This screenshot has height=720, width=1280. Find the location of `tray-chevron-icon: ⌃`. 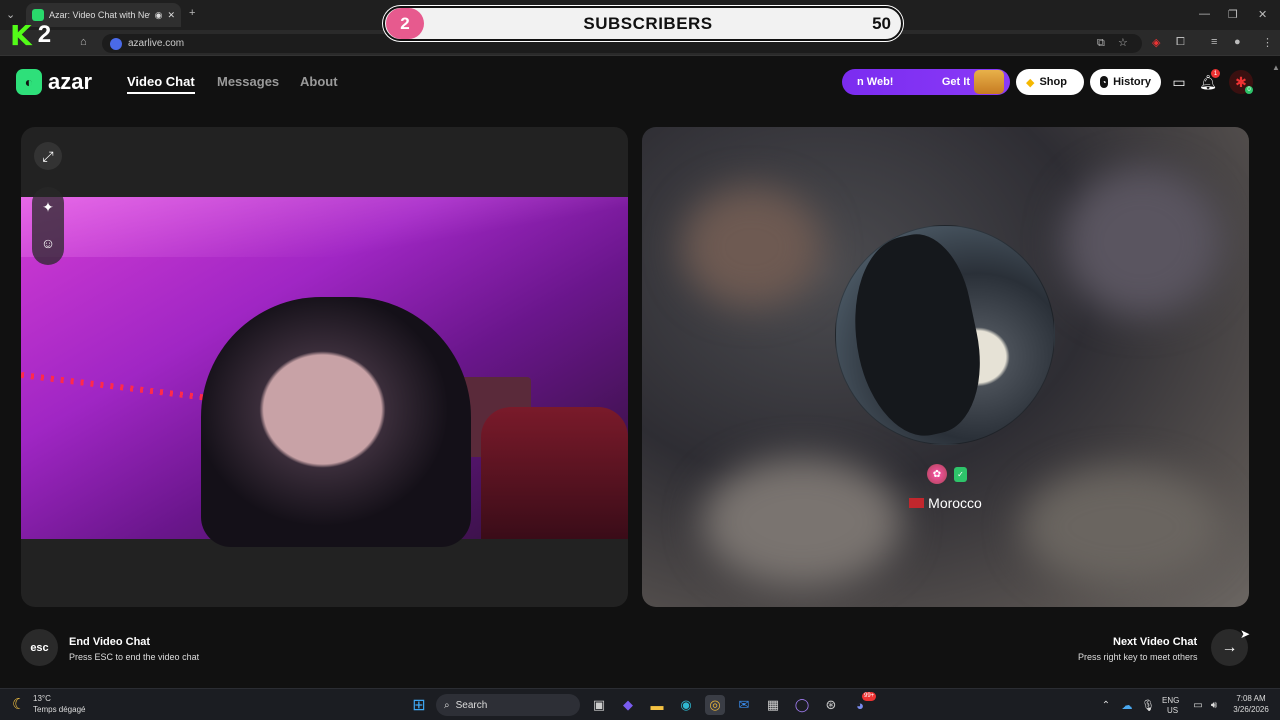

tray-chevron-icon: ⌃ is located at coordinates (1106, 705).